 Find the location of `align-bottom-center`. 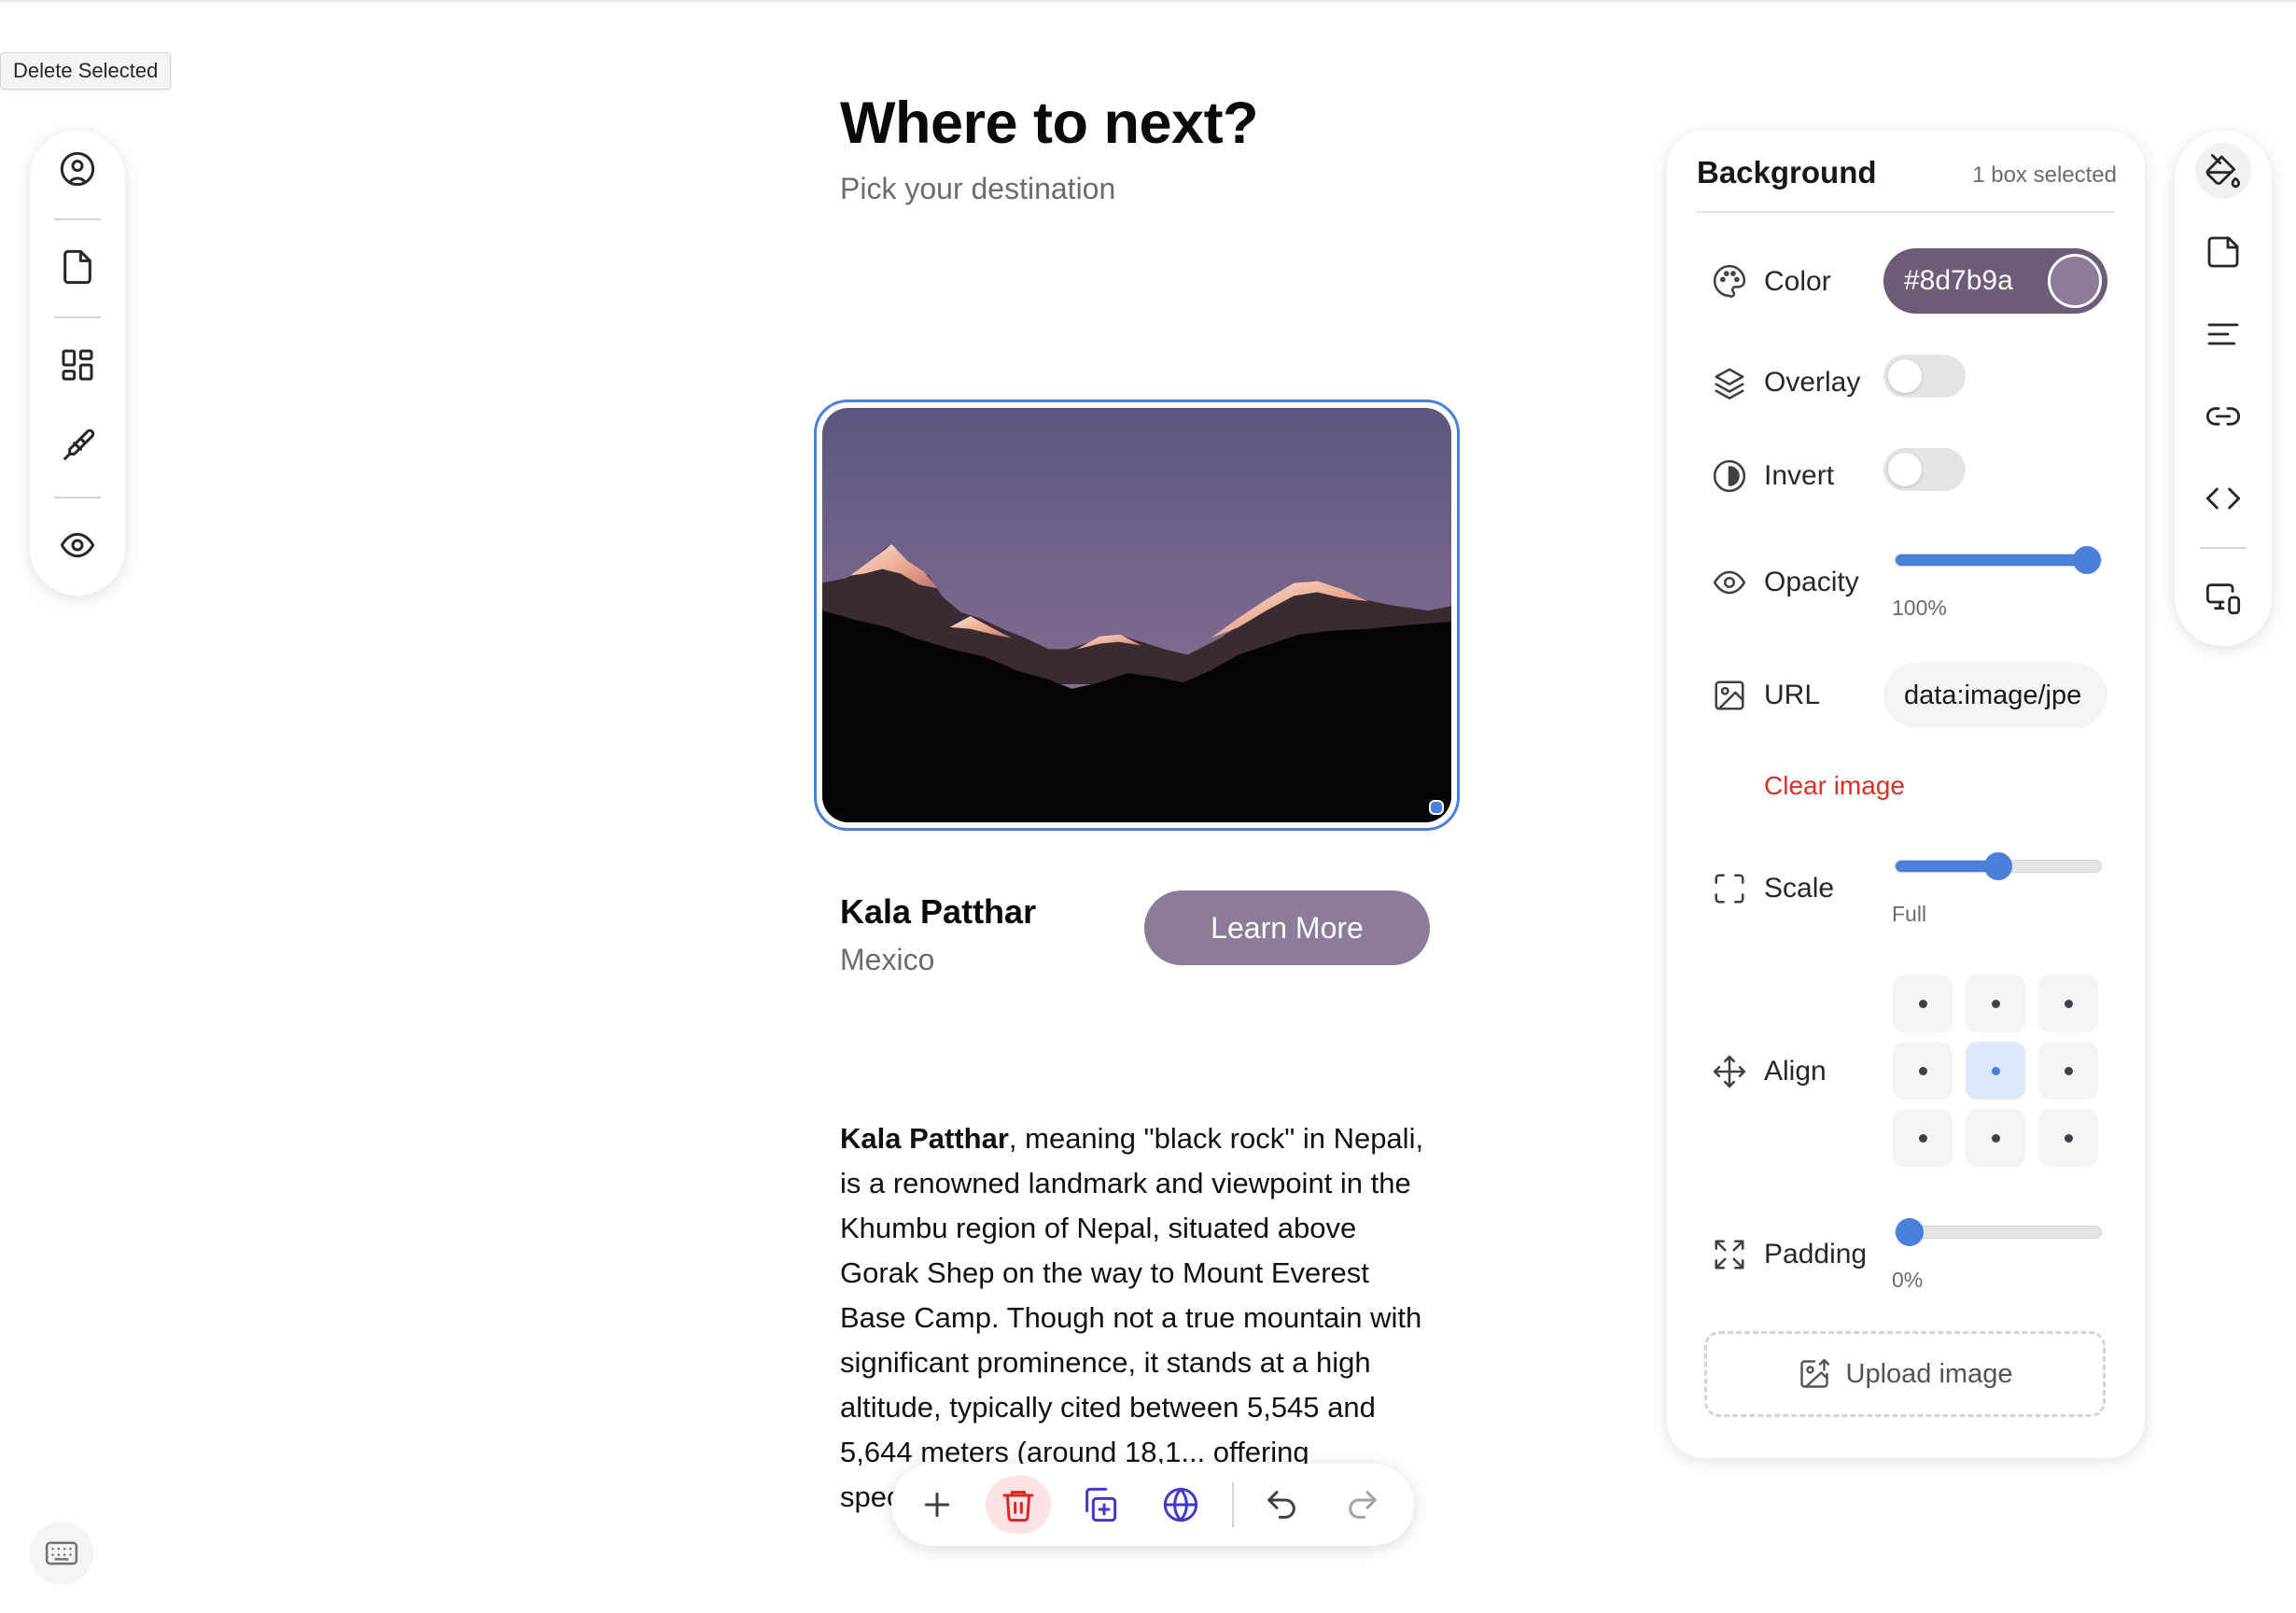

align-bottom-center is located at coordinates (1995, 1138).